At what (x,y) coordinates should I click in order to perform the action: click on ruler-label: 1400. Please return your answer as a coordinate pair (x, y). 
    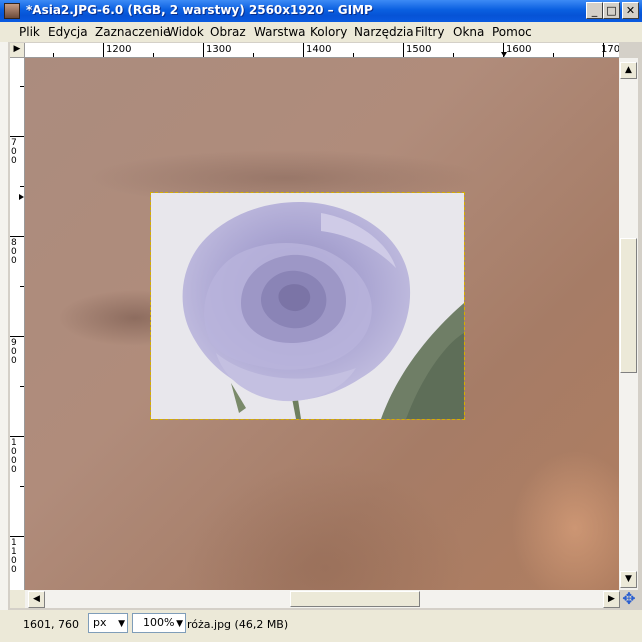
    Looking at the image, I should click on (319, 49).